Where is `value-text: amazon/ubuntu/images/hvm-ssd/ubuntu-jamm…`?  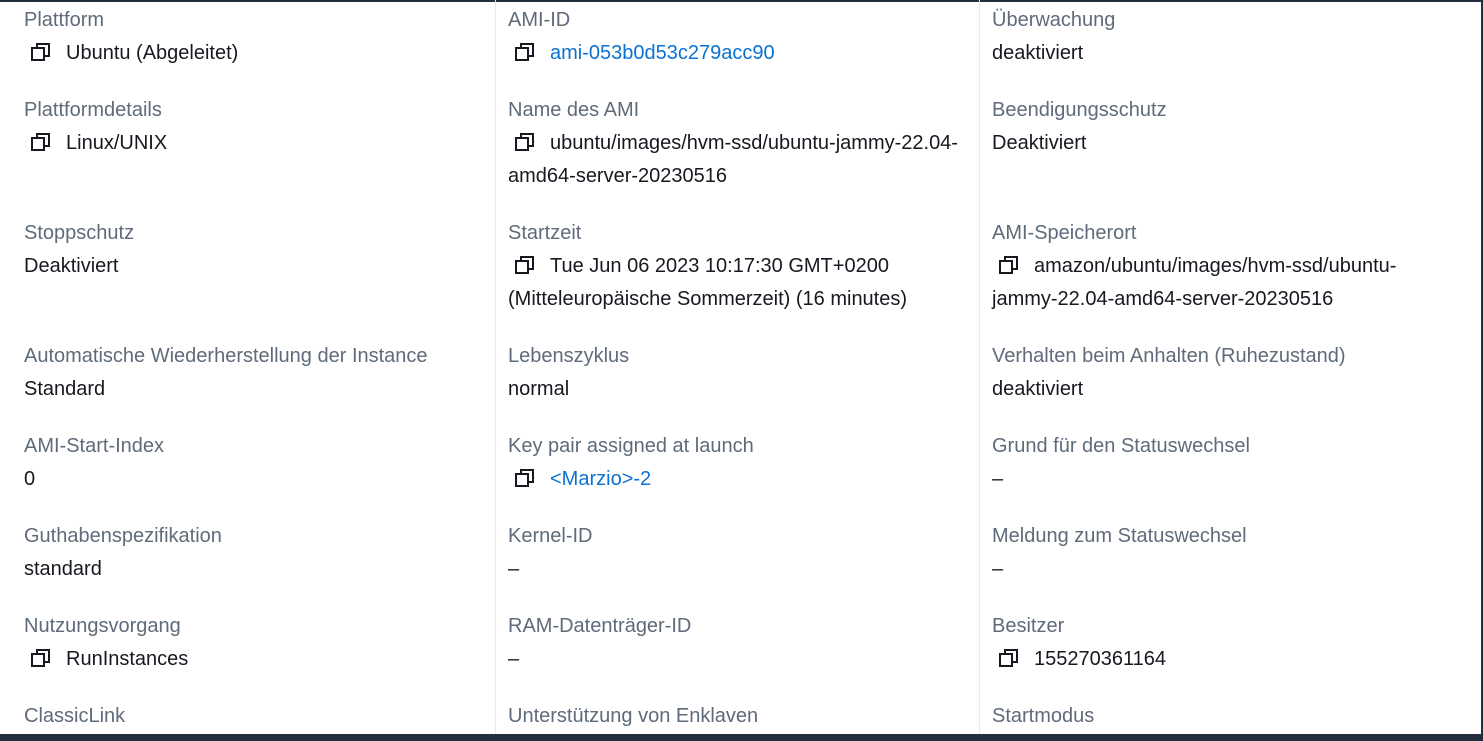 value-text: amazon/ubuntu/images/hvm-ssd/ubuntu-jamm… is located at coordinates (1194, 282).